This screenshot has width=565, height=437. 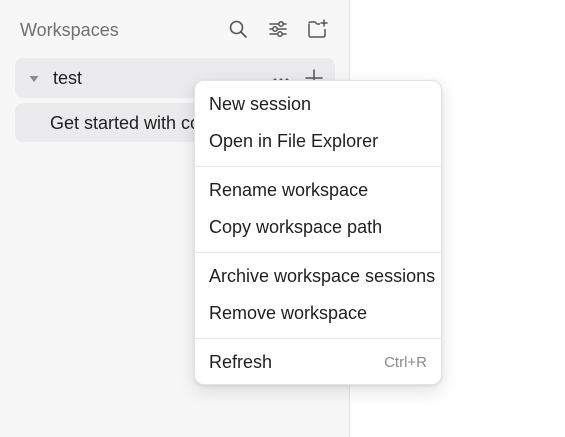 I want to click on menu-item-refresh: Refresh Ctrl+R, so click(x=318, y=363).